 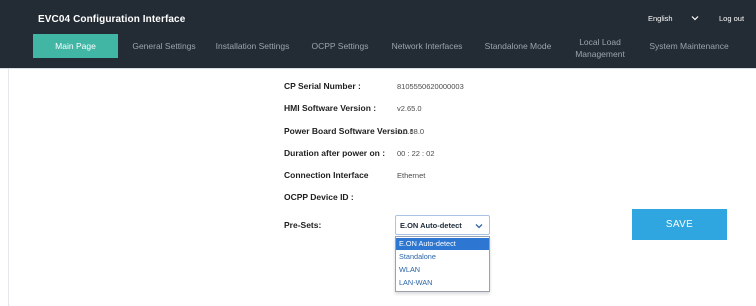 I want to click on content-border, so click(x=8, y=187).